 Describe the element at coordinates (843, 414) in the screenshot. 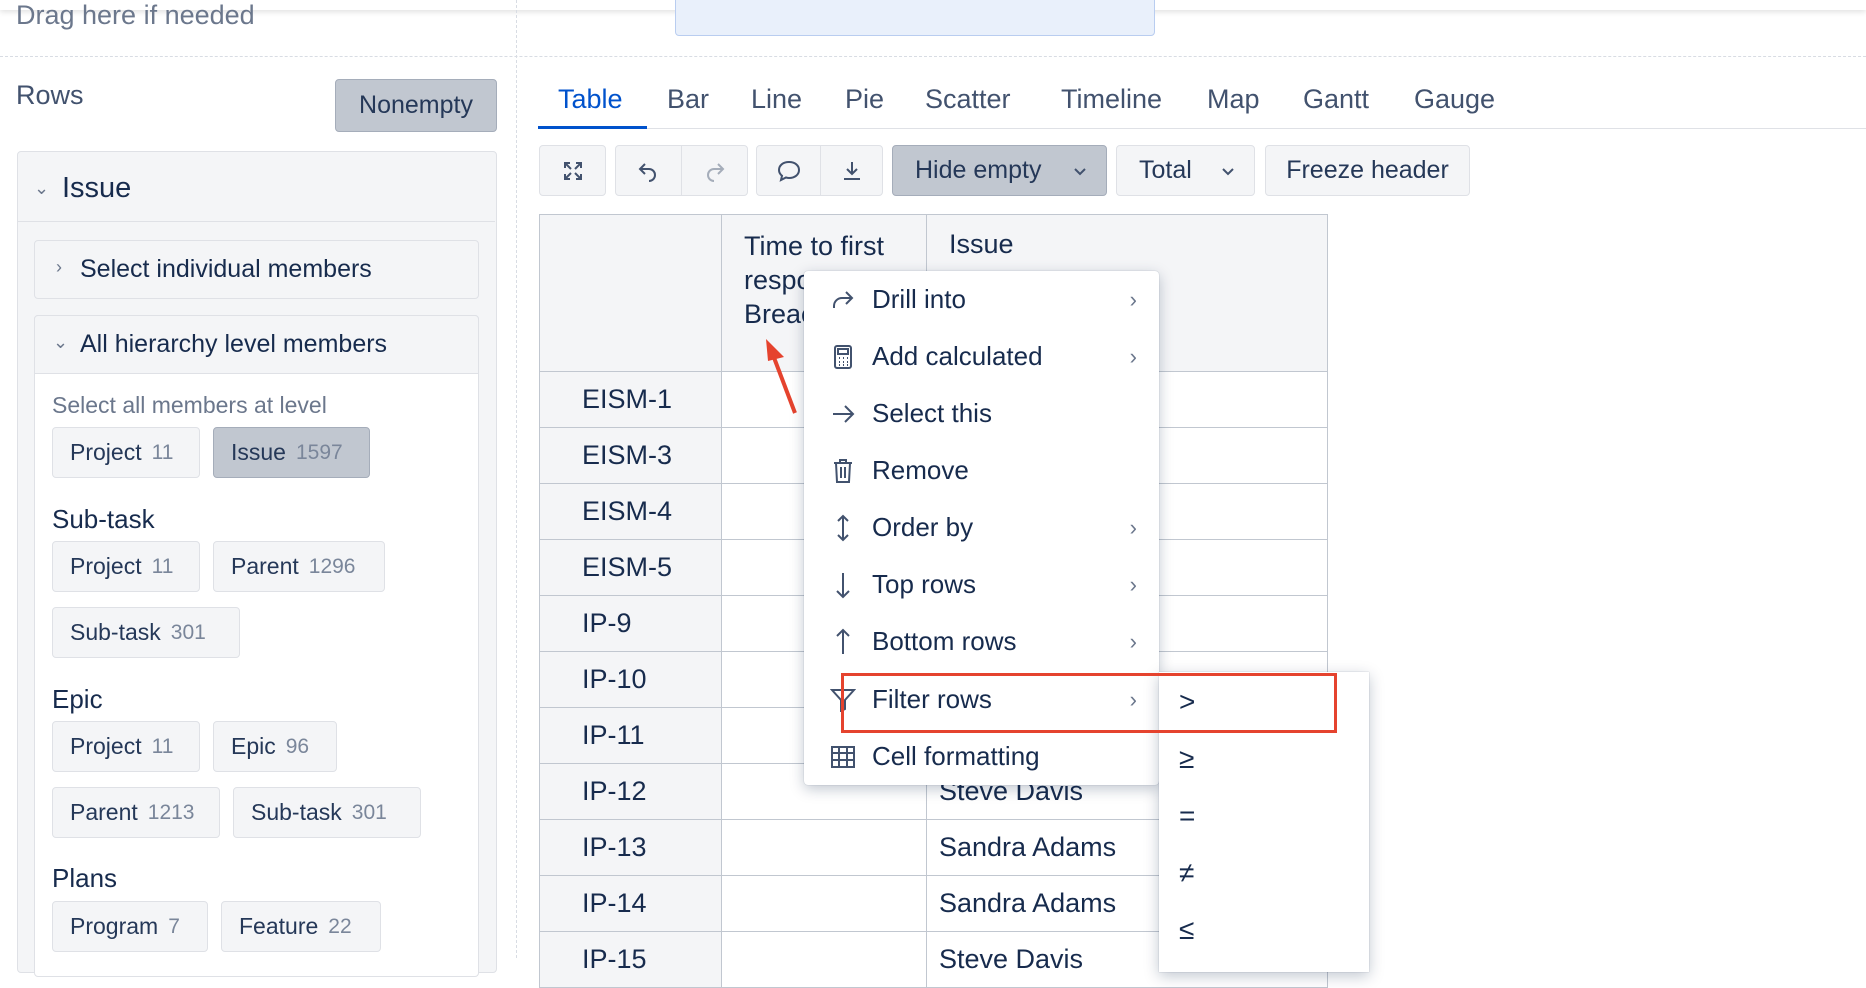

I see `arrow-right-icon` at that location.